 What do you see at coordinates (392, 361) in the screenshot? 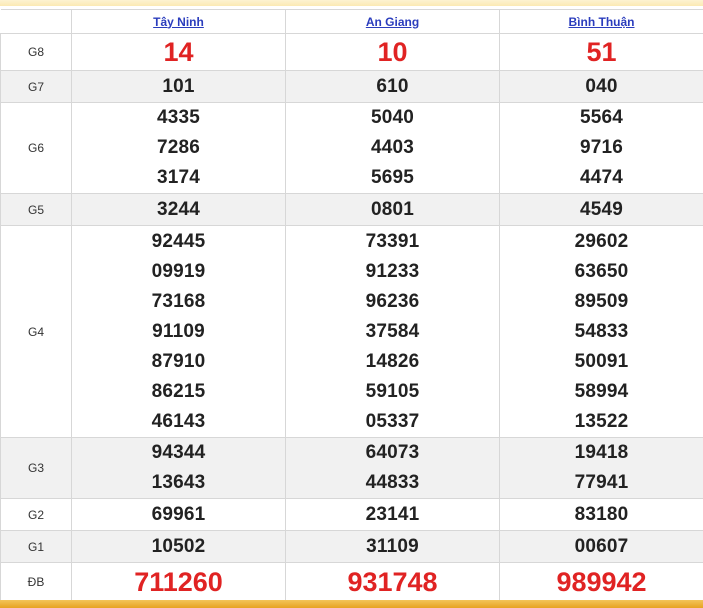
I see `prize-number: 14826` at bounding box center [392, 361].